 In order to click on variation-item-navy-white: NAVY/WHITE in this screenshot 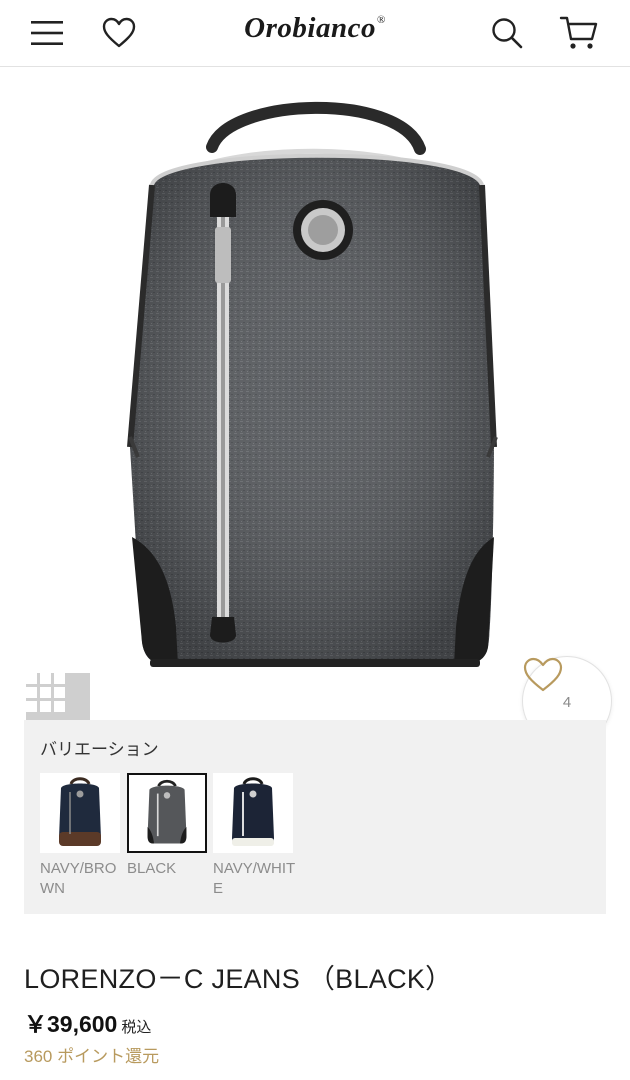, I will do `click(254, 836)`.